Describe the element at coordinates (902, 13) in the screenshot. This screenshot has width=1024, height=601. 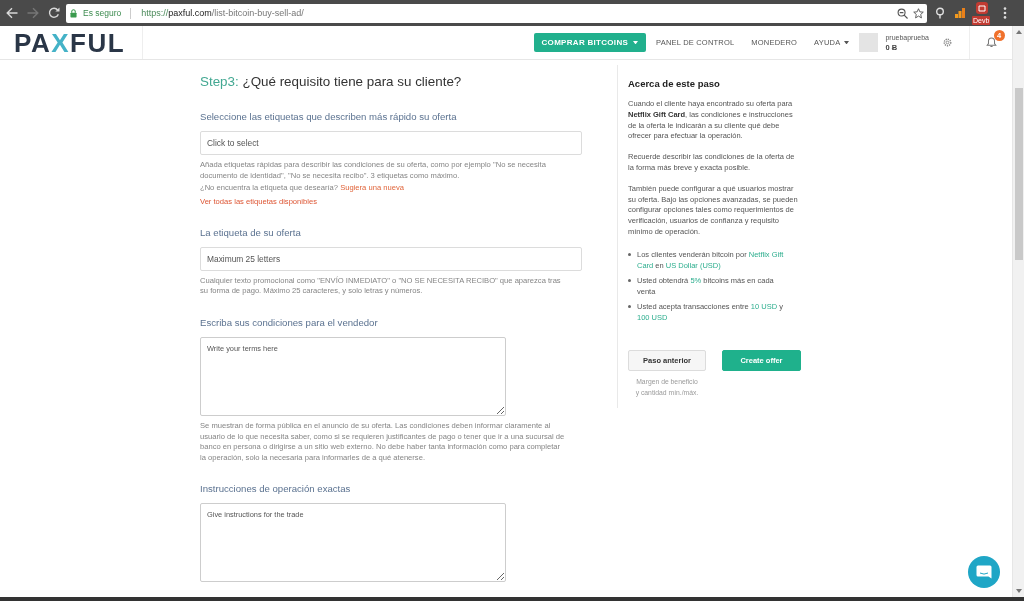
I see `zoom-out-icon` at that location.